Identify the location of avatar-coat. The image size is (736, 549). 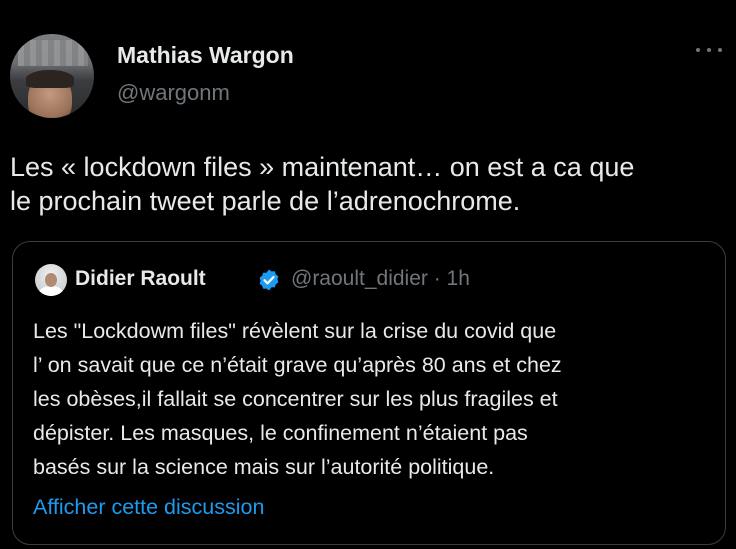
(51, 291).